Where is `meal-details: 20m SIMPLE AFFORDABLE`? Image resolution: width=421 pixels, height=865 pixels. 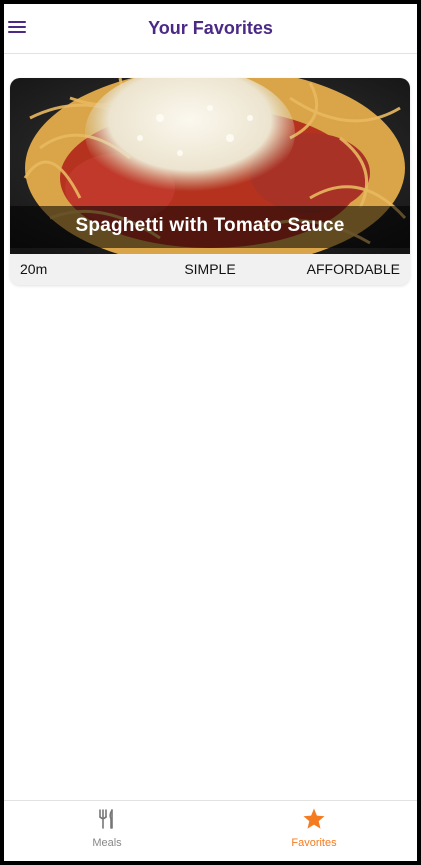
meal-details: 20m SIMPLE AFFORDABLE is located at coordinates (210, 270).